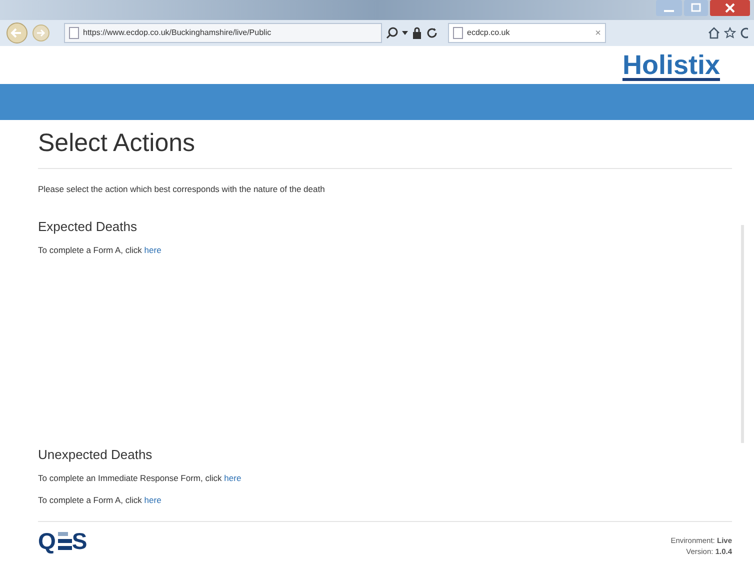 The image size is (754, 577). What do you see at coordinates (80, 541) in the screenshot?
I see `qes-logo-letter: S` at bounding box center [80, 541].